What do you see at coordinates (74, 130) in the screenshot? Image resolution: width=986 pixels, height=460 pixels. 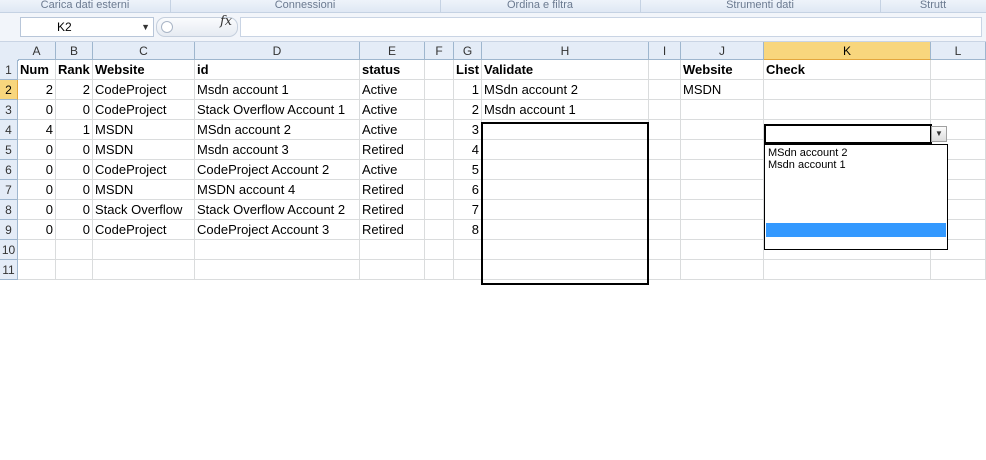 I see `cell-b4: 1` at bounding box center [74, 130].